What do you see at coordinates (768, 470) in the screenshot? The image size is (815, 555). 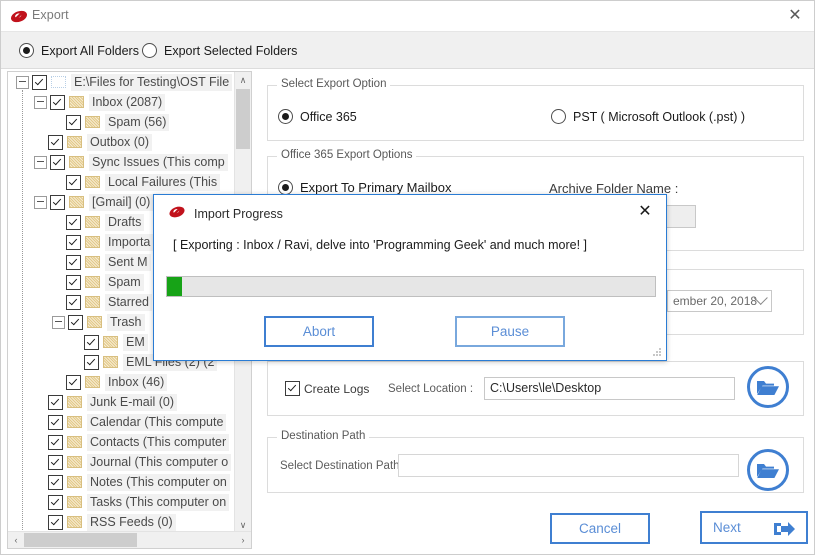 I see `browse-destination-path-button` at bounding box center [768, 470].